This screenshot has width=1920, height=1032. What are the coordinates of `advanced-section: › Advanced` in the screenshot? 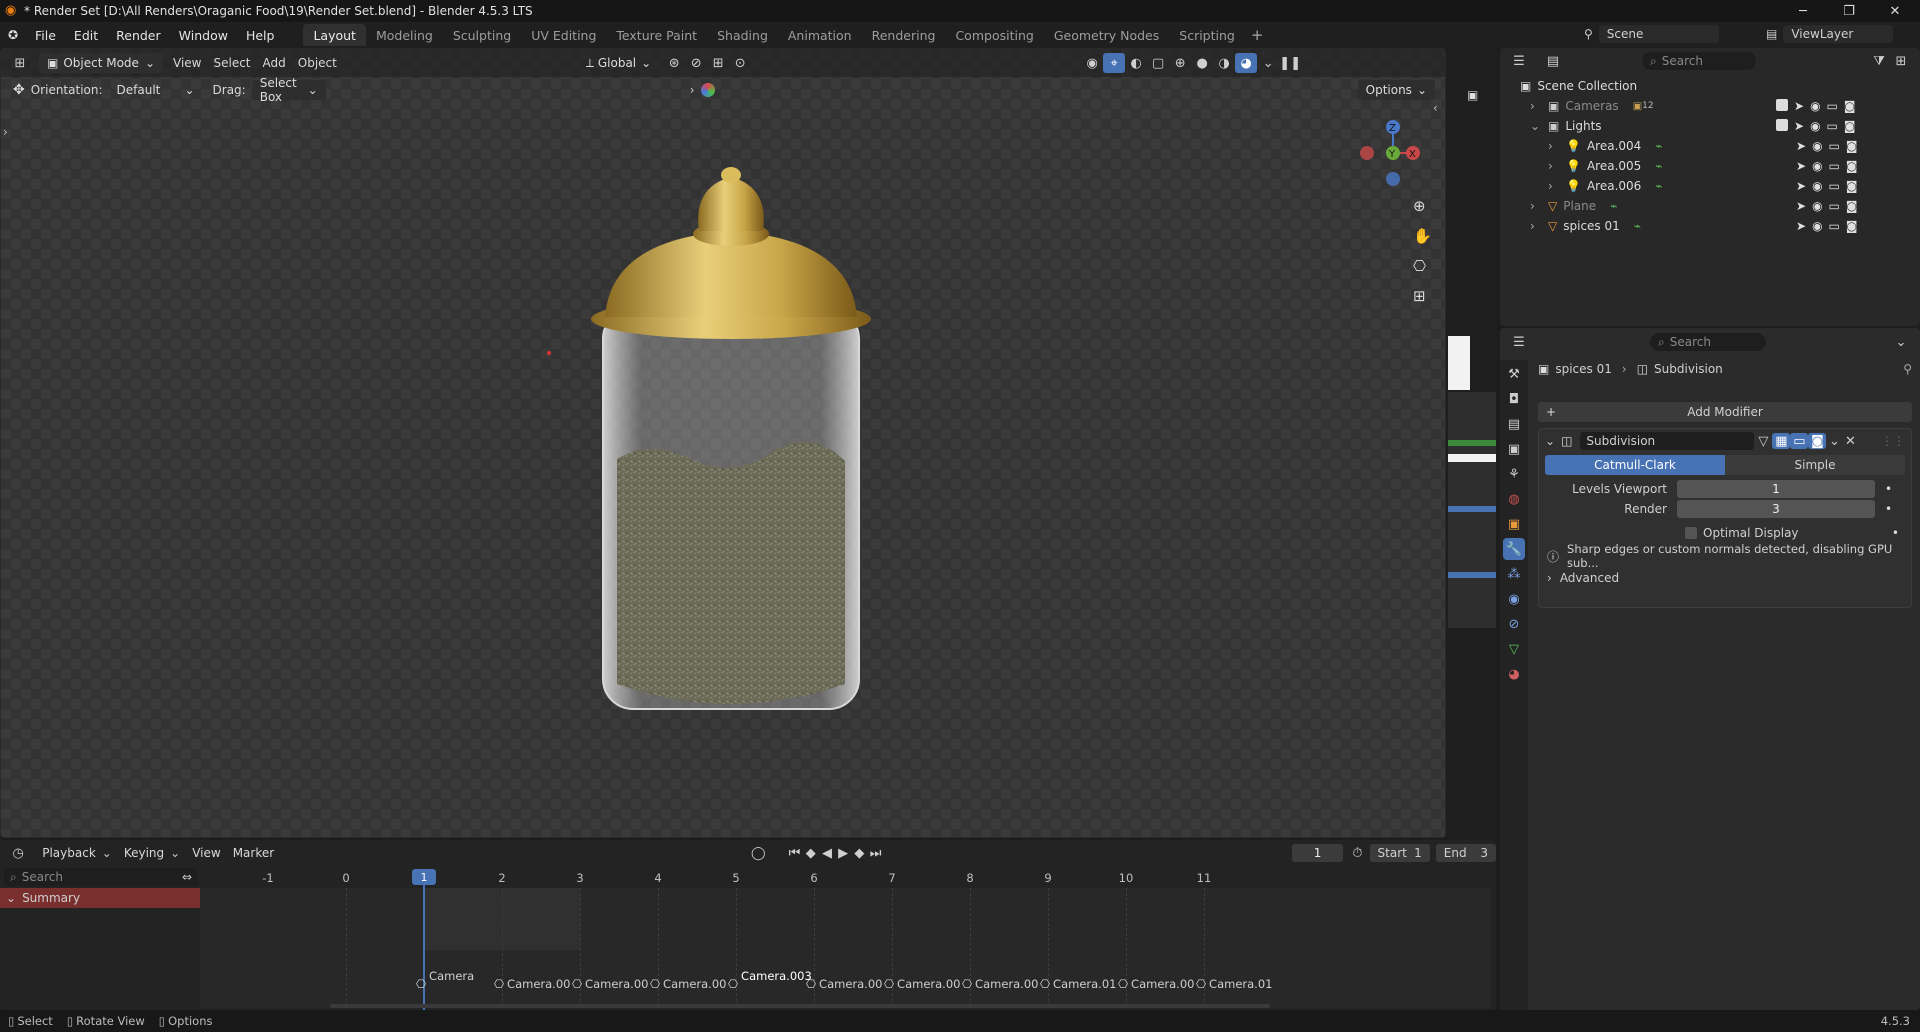 It's located at (1725, 578).